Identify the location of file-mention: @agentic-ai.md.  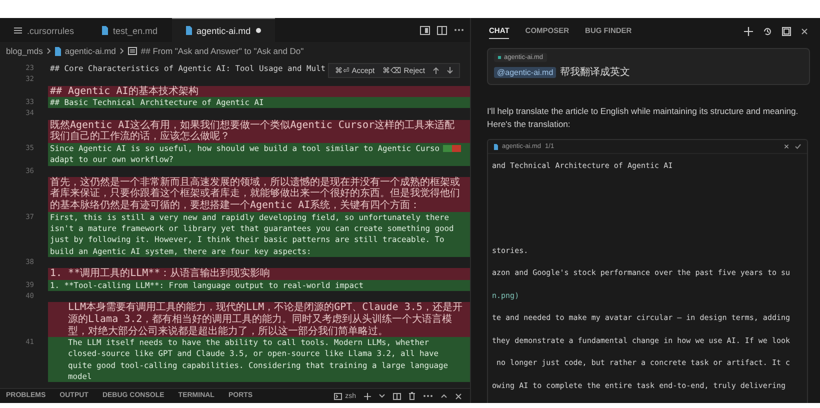
(525, 72).